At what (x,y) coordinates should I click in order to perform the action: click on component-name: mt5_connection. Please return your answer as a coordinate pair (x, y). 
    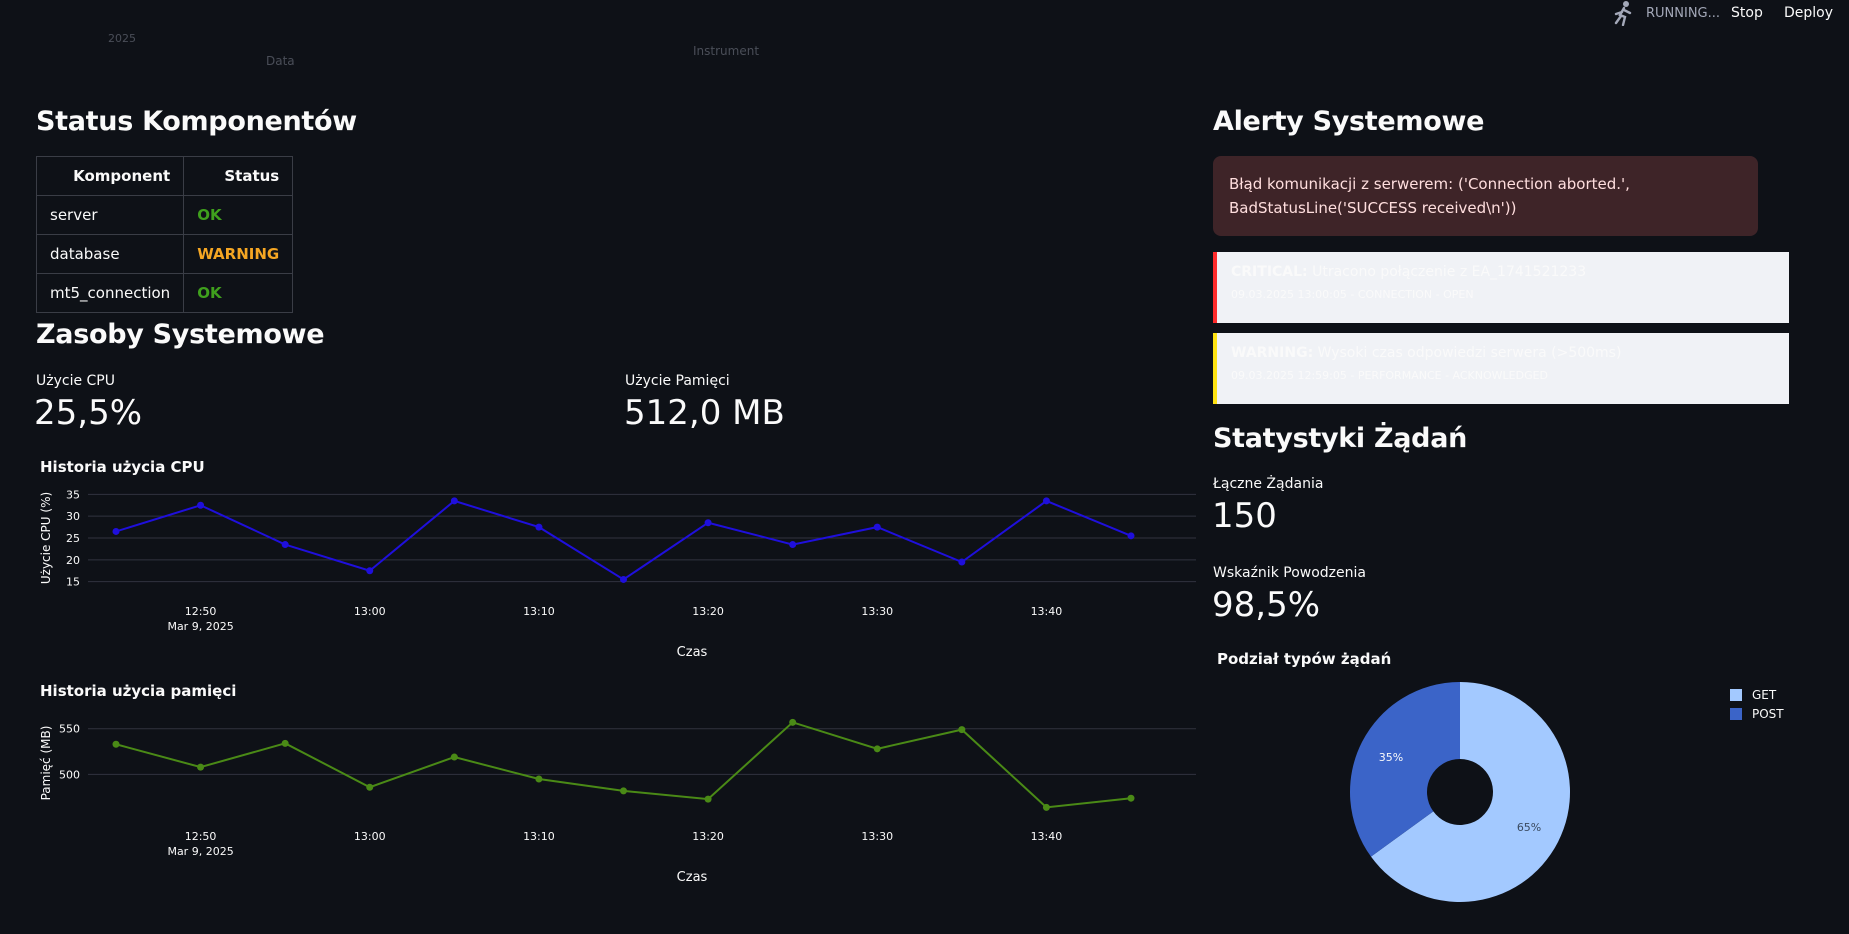
    Looking at the image, I should click on (110, 293).